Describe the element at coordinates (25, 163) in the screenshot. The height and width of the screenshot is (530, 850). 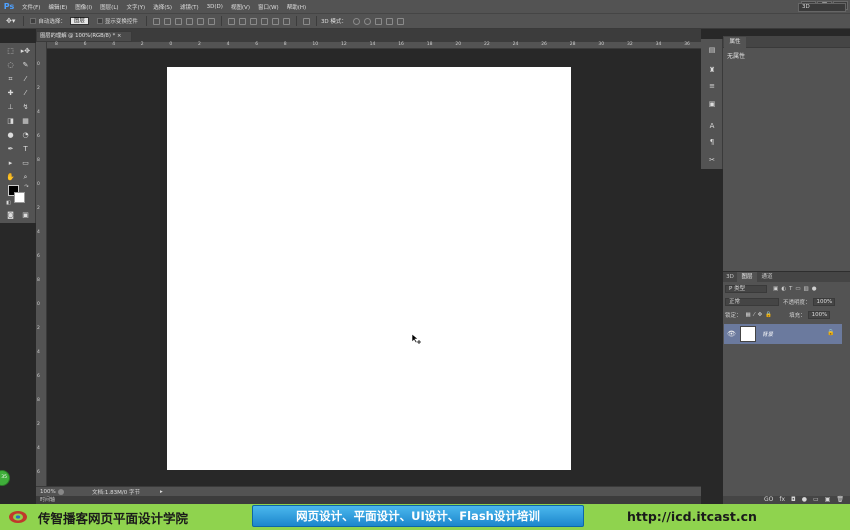
I see `shape-tool-icon: ▭` at that location.